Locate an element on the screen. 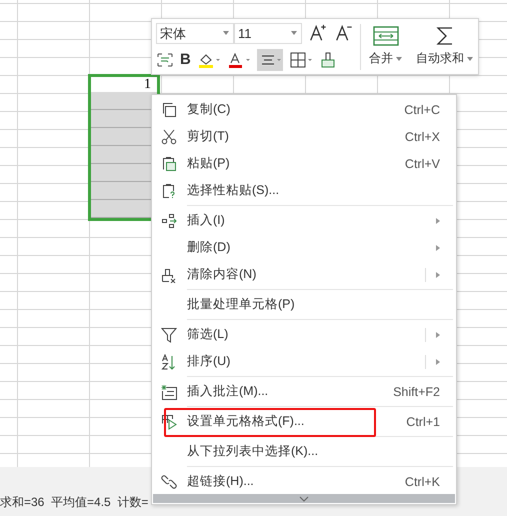  menu-item: 清除内容(N) is located at coordinates (304, 274).